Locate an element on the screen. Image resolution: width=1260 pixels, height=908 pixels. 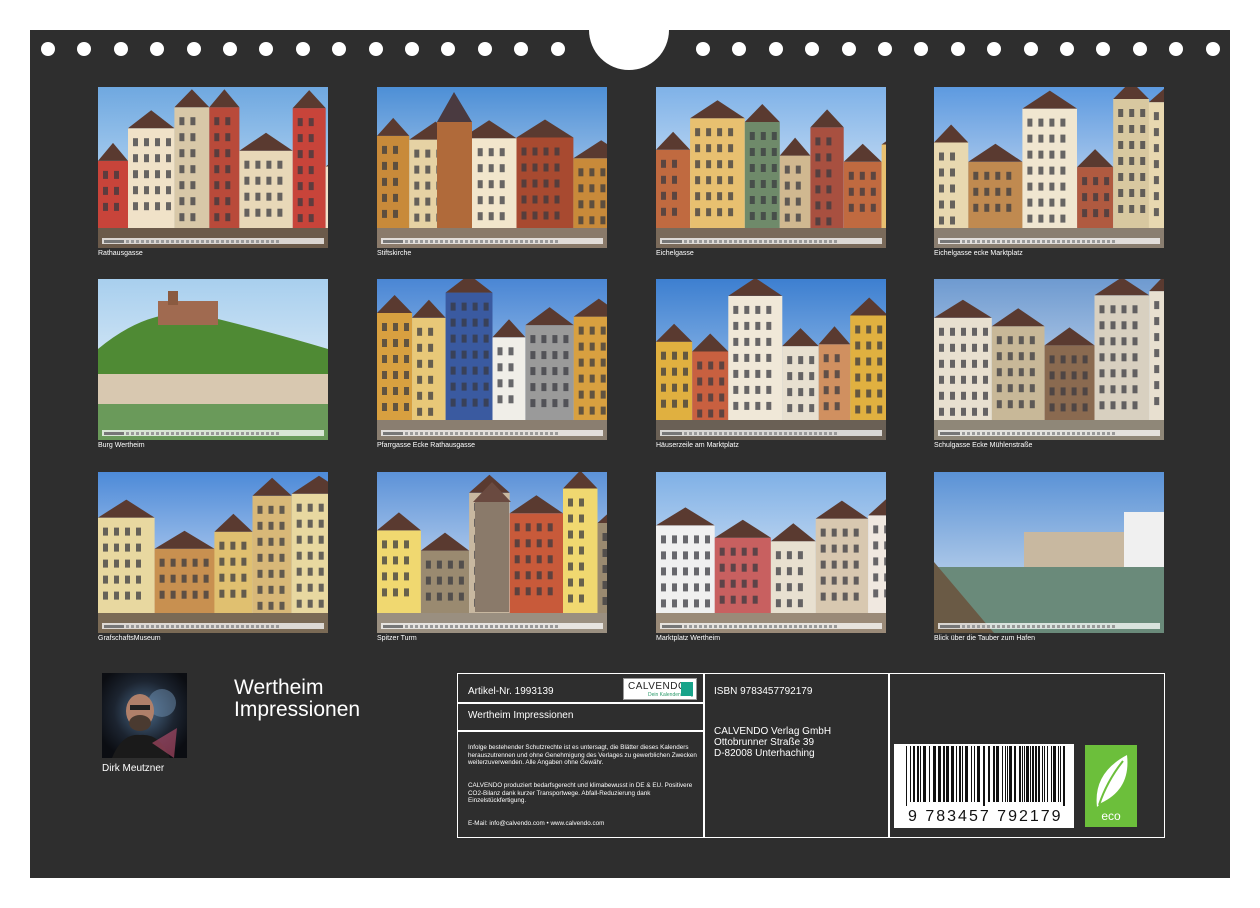
divider is located at coordinates (889, 755).